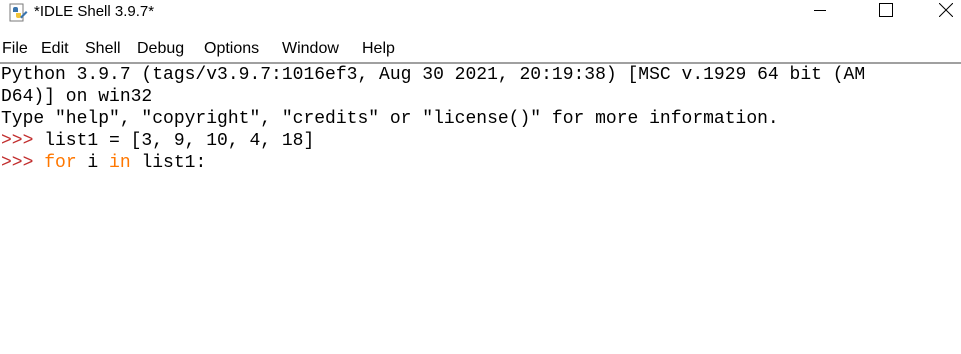  What do you see at coordinates (93, 163) in the screenshot?
I see `input-code: i` at bounding box center [93, 163].